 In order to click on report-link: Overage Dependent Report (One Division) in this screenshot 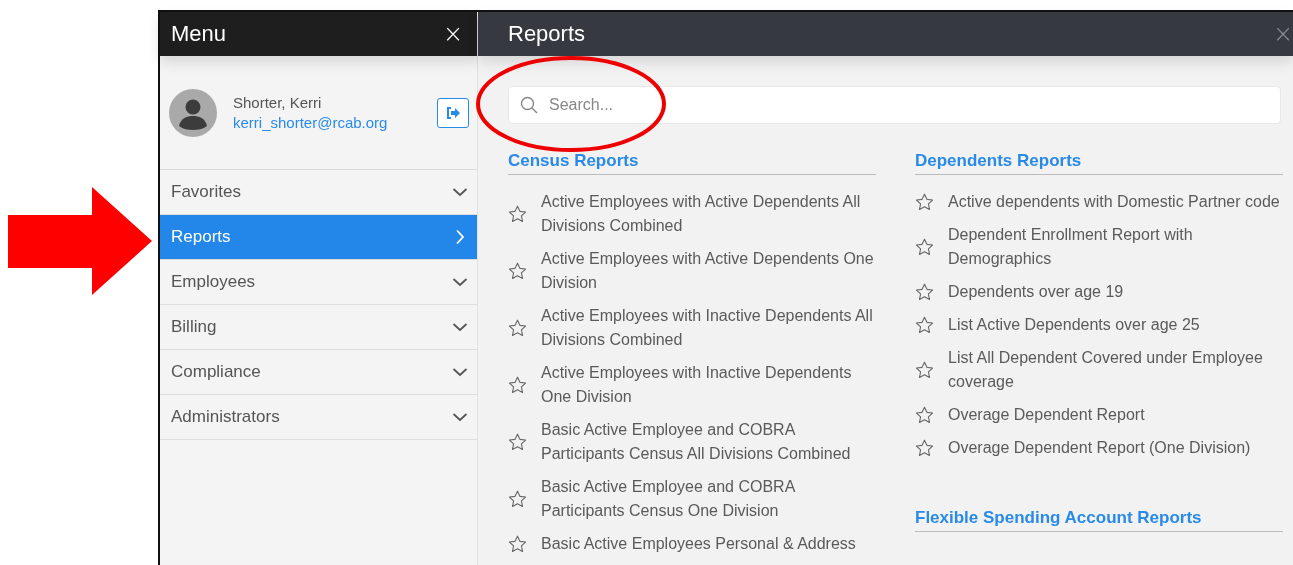, I will do `click(1115, 448)`.